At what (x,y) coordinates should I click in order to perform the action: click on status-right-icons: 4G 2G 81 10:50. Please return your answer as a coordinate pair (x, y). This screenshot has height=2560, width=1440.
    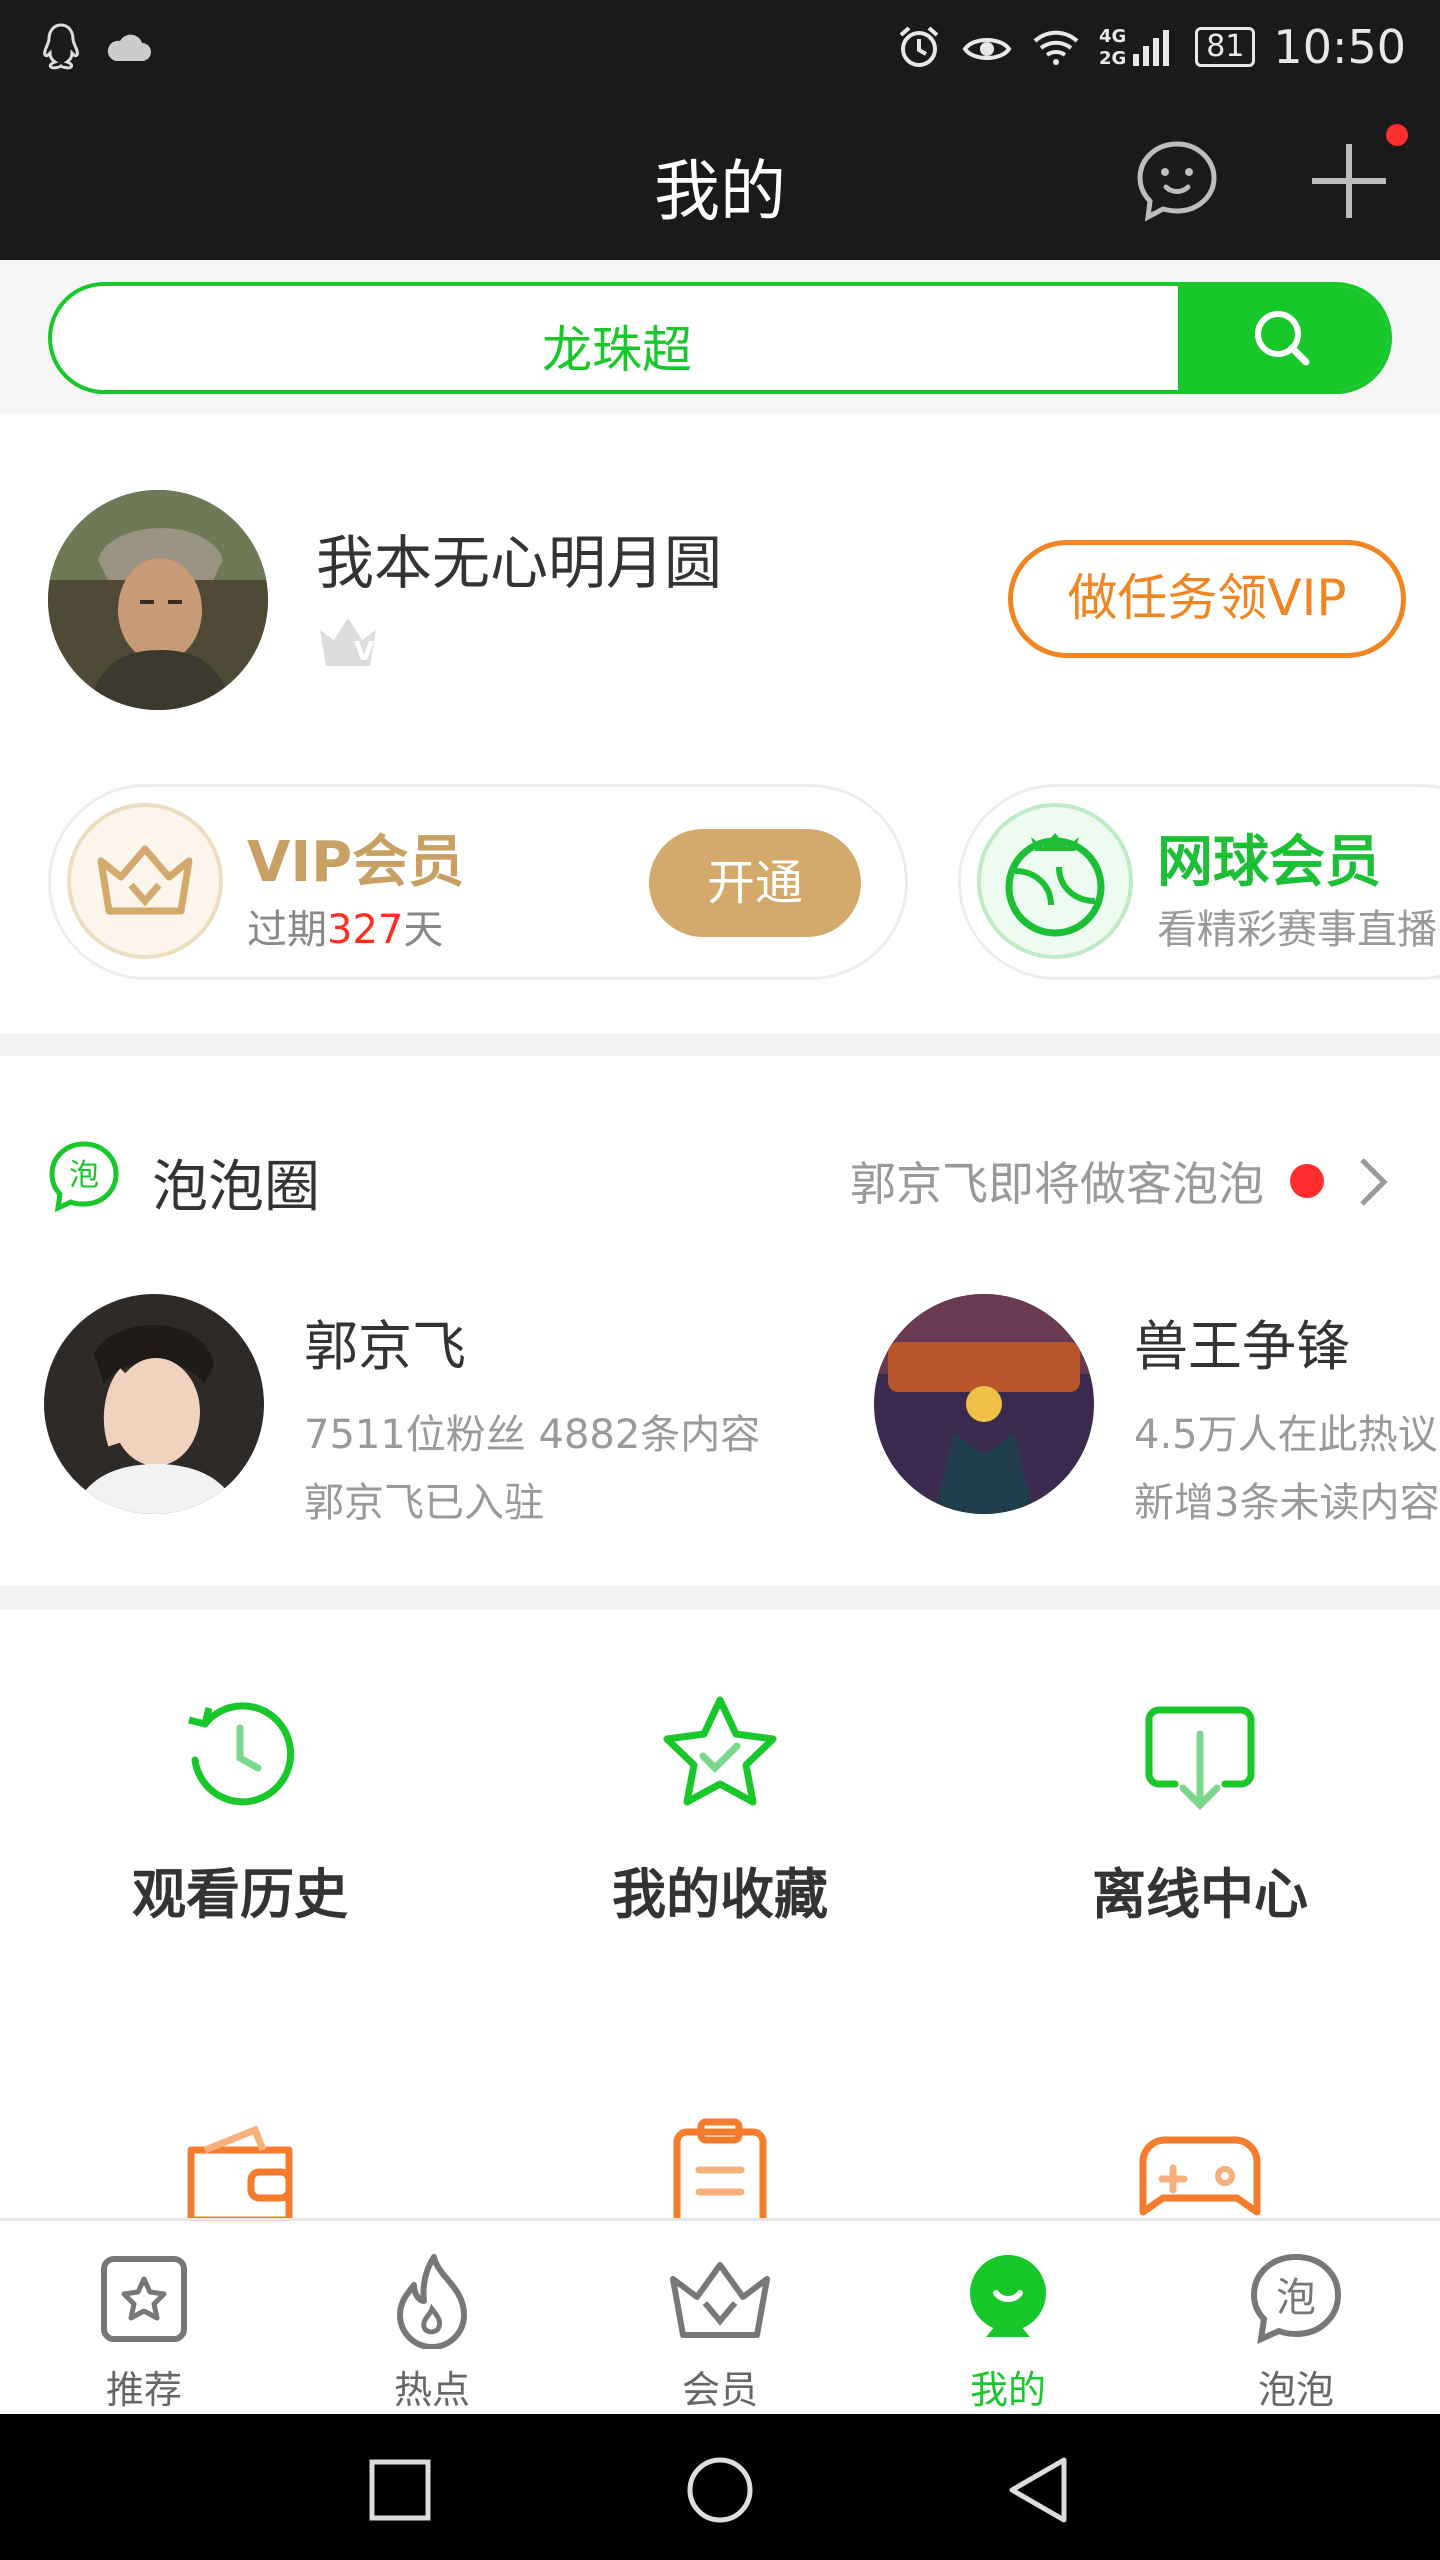
    Looking at the image, I should click on (1150, 47).